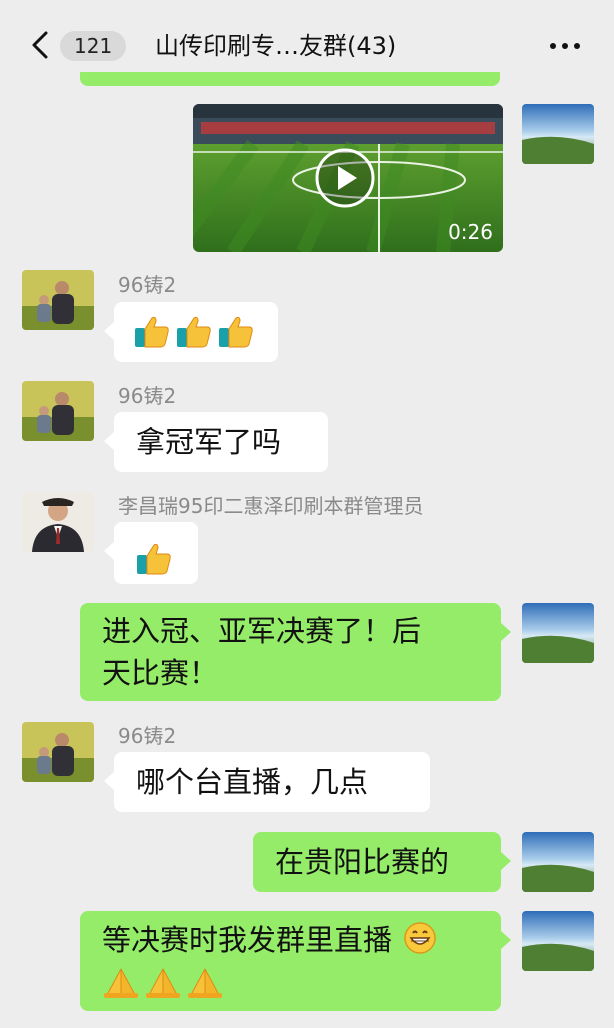  What do you see at coordinates (160, 673) in the screenshot?
I see `message-text-line: 天比赛！` at bounding box center [160, 673].